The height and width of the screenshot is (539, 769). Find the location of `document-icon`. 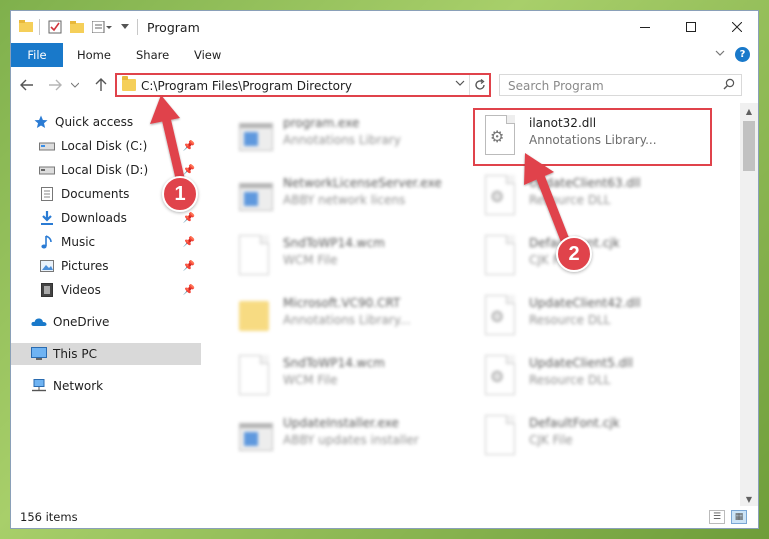

document-icon is located at coordinates (256, 256).